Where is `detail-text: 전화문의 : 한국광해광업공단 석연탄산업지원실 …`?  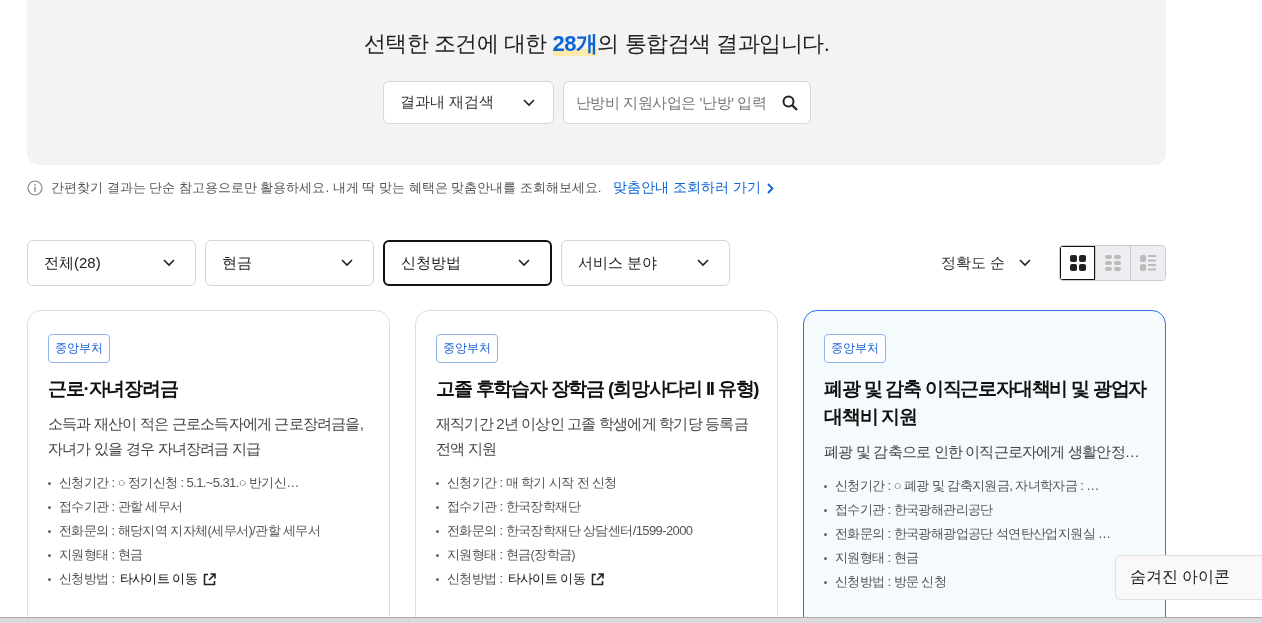
detail-text: 전화문의 : 한국광해광업공단 석연탄산업지원실 … is located at coordinates (973, 534).